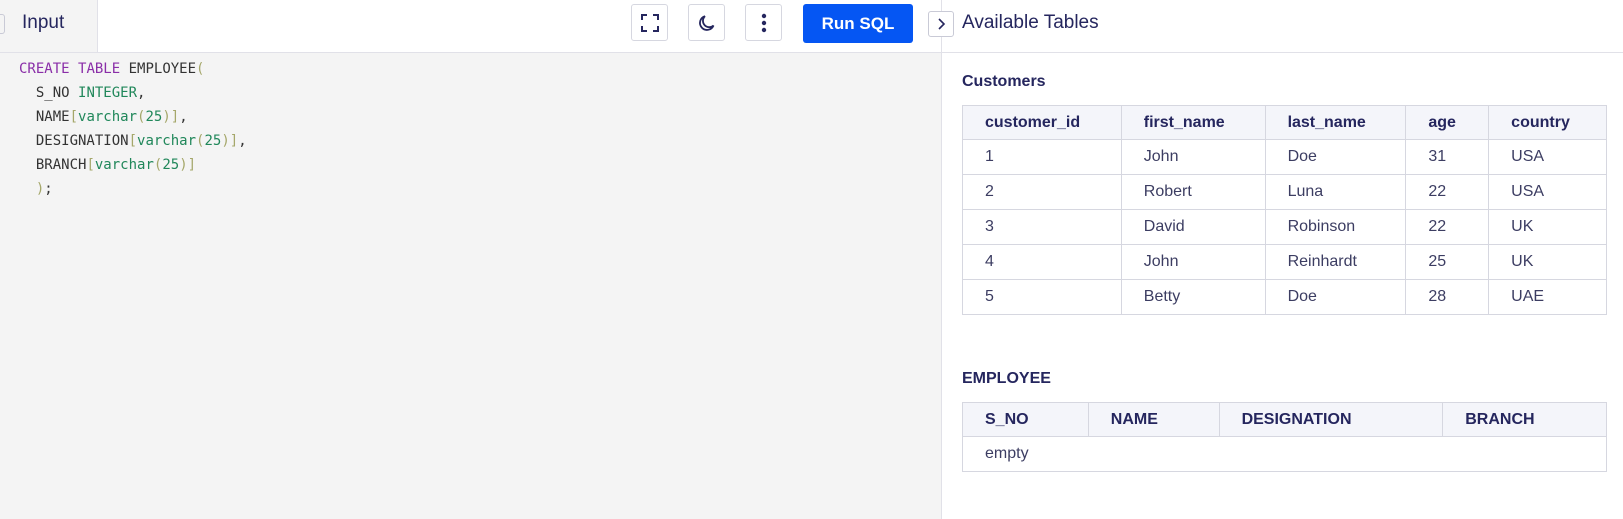 The height and width of the screenshot is (519, 1623). Describe the element at coordinates (1042, 262) in the screenshot. I see `table-cell: 4` at that location.